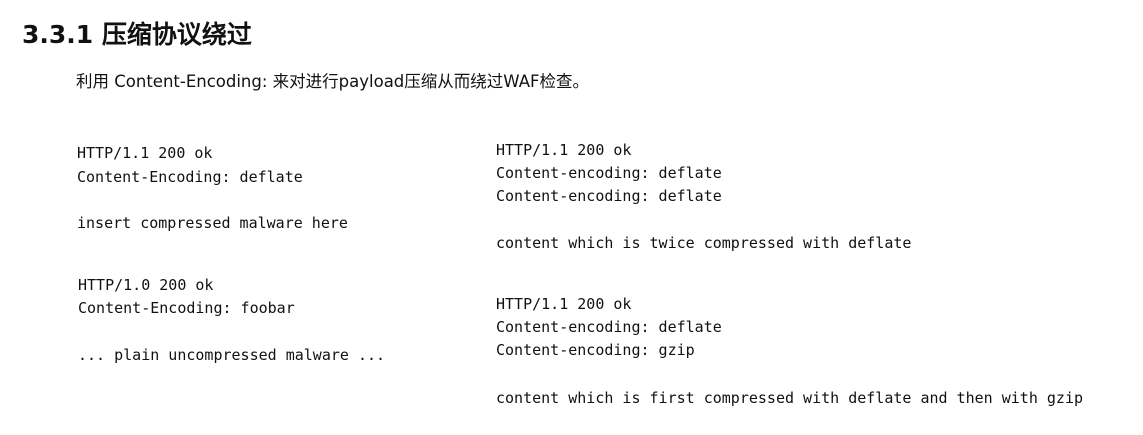 This screenshot has width=1143, height=435. Describe the element at coordinates (595, 350) in the screenshot. I see `content-encoding-header: Content-encoding: gzip` at that location.